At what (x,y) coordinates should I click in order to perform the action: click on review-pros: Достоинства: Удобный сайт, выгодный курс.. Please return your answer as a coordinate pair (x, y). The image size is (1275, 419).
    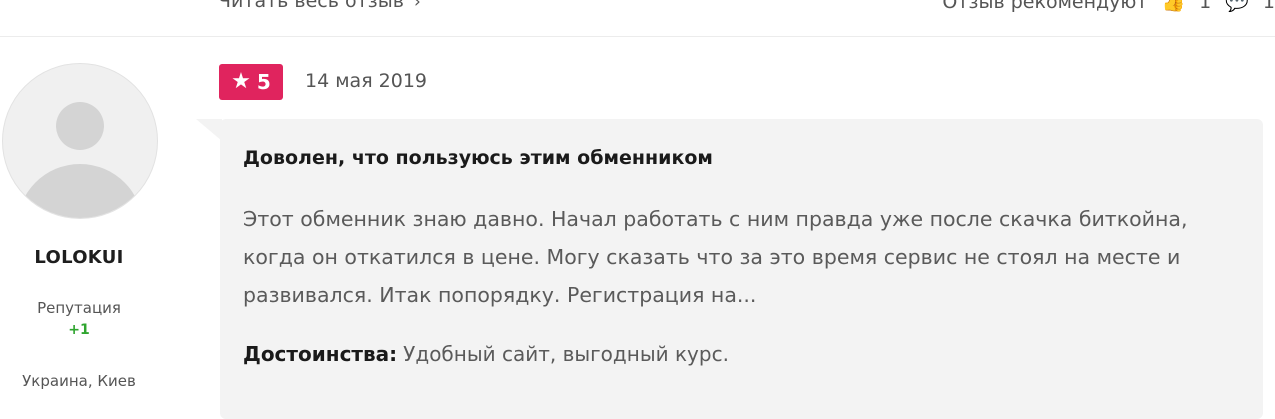
    Looking at the image, I should click on (486, 354).